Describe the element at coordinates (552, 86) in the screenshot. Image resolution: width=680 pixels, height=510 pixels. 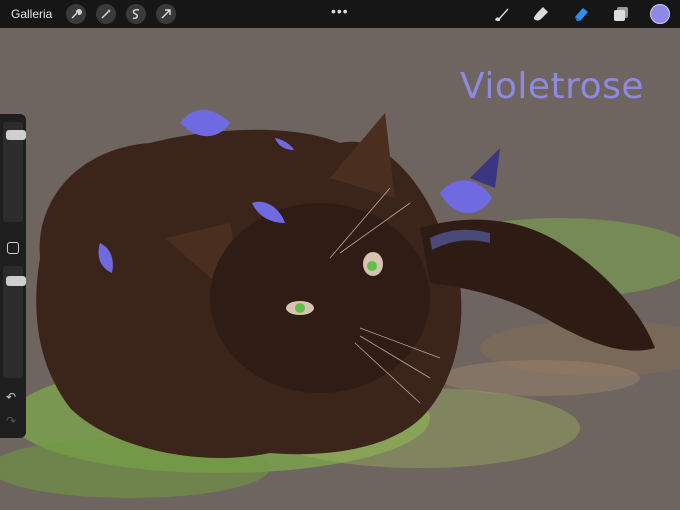
I see `signature-text: Violetrose` at that location.